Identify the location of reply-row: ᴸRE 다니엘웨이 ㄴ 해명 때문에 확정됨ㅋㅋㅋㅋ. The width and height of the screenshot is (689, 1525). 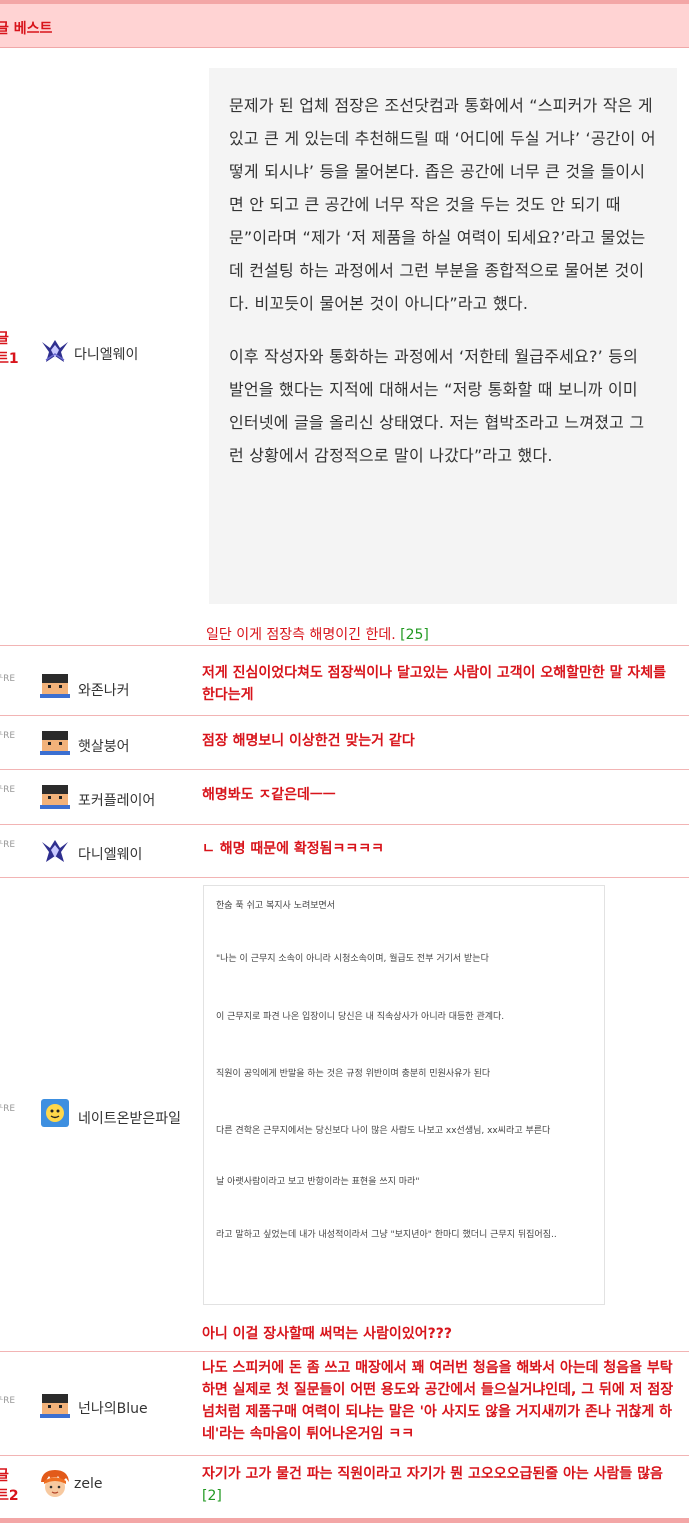
(344, 851).